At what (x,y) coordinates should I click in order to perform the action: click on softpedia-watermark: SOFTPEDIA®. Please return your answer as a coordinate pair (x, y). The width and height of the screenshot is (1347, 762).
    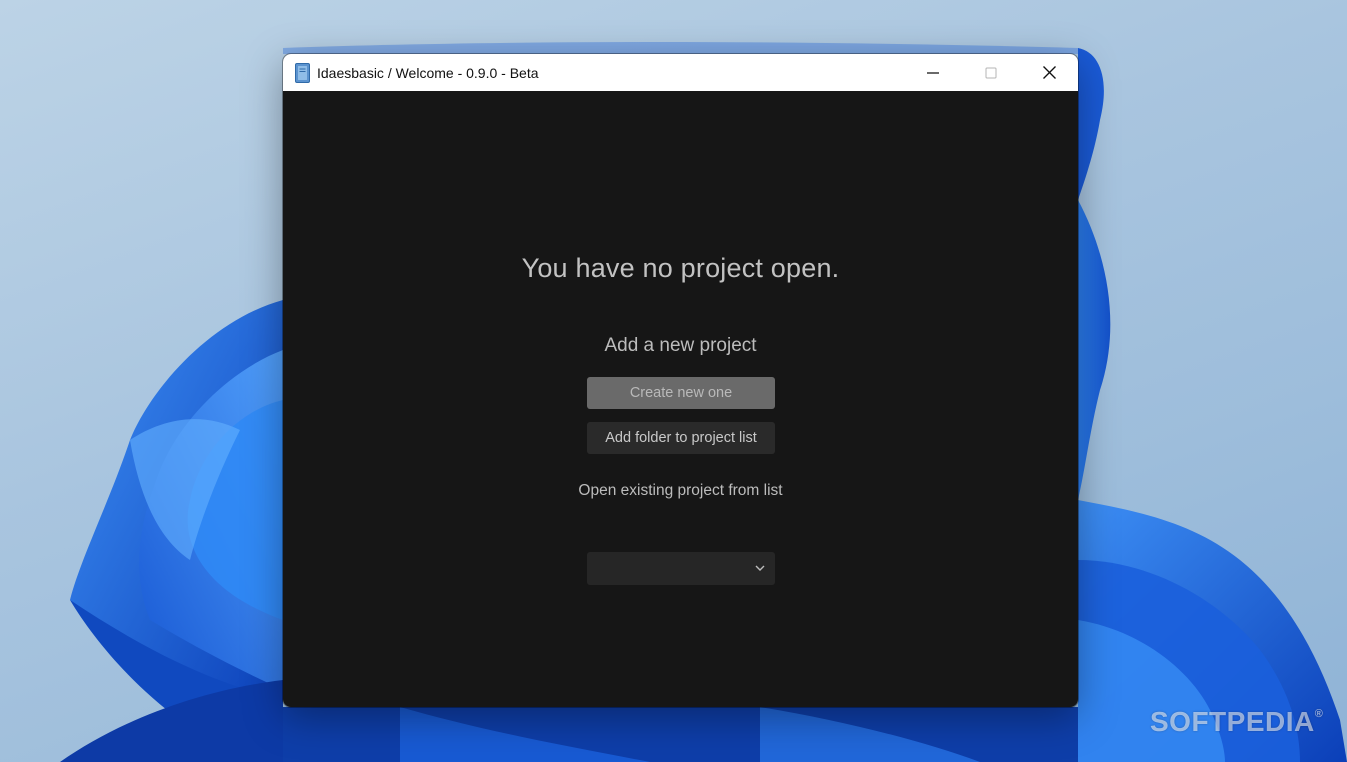
    Looking at the image, I should click on (1236, 722).